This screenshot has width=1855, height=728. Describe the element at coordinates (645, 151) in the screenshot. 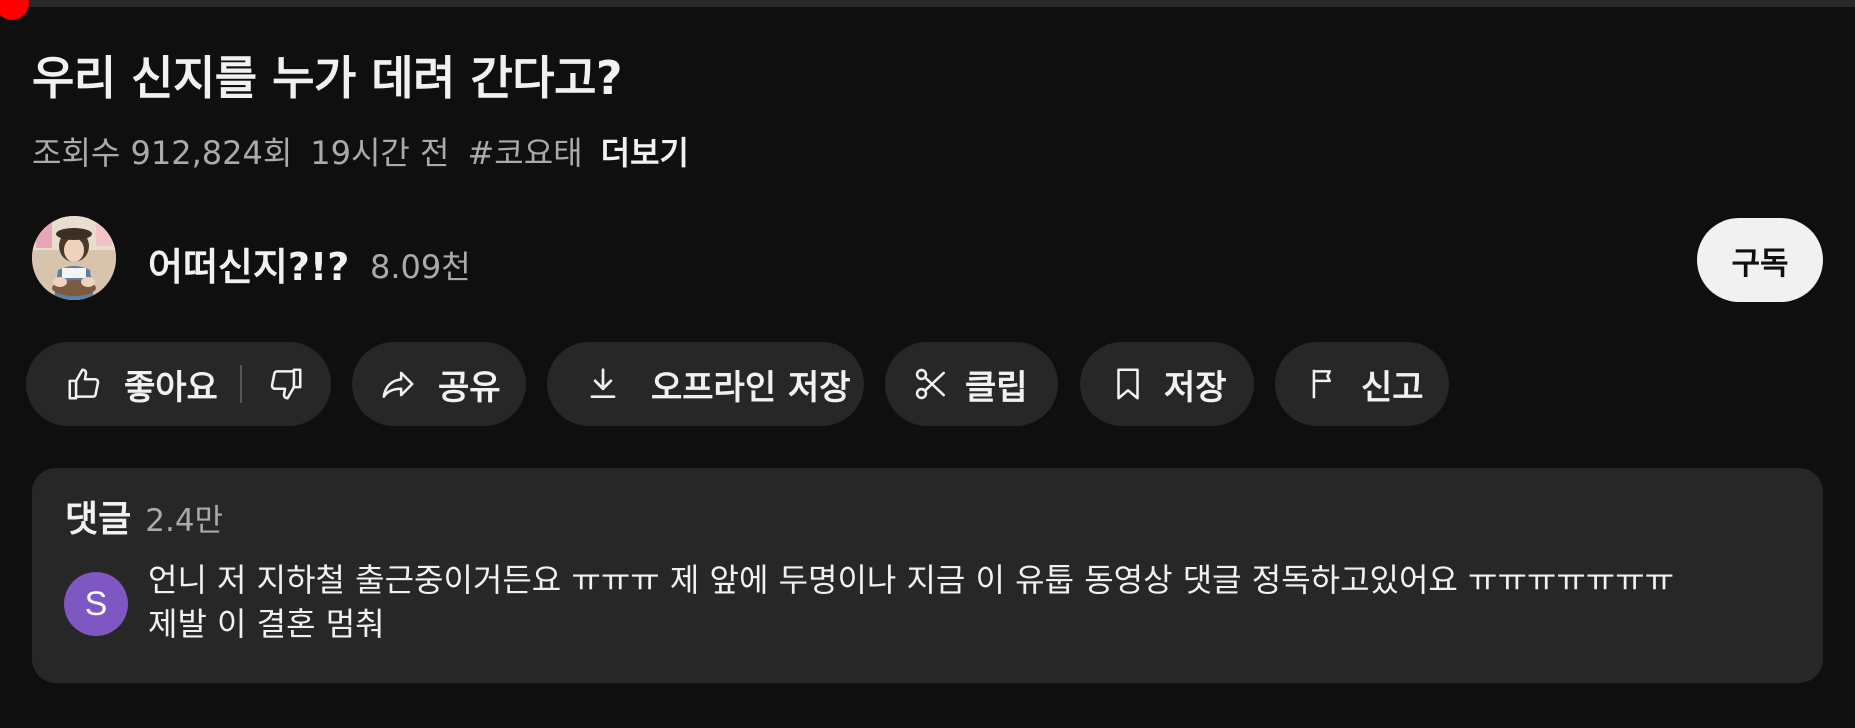

I see `more-button: 더보기` at that location.